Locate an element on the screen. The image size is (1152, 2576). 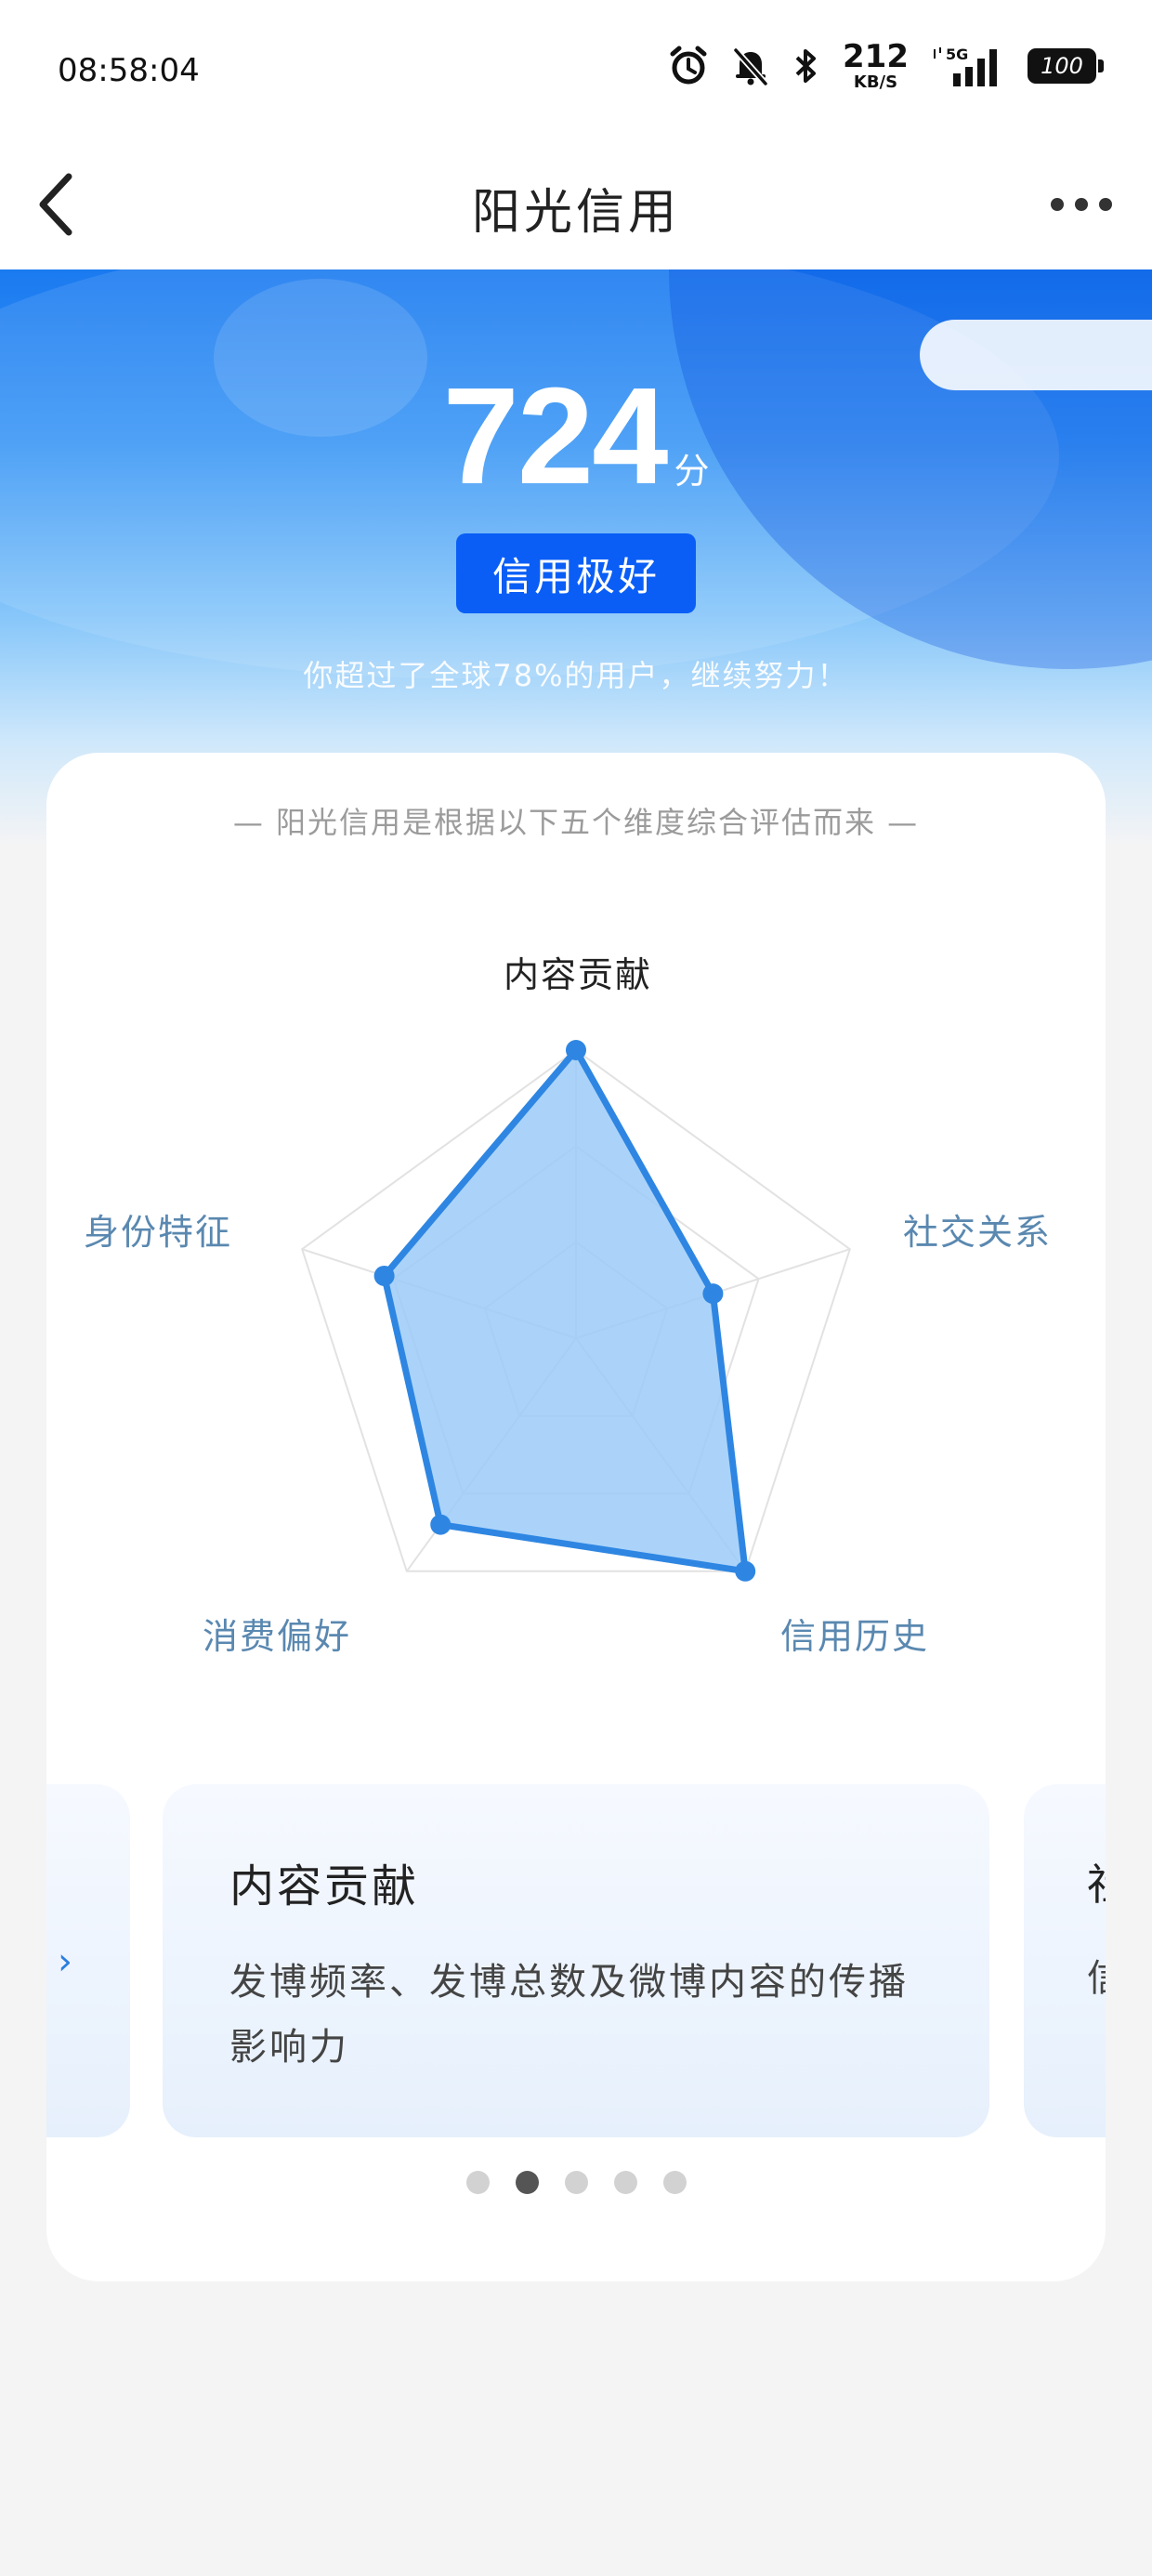
next-slide-title-peek: 社 is located at coordinates (1096, 1881).